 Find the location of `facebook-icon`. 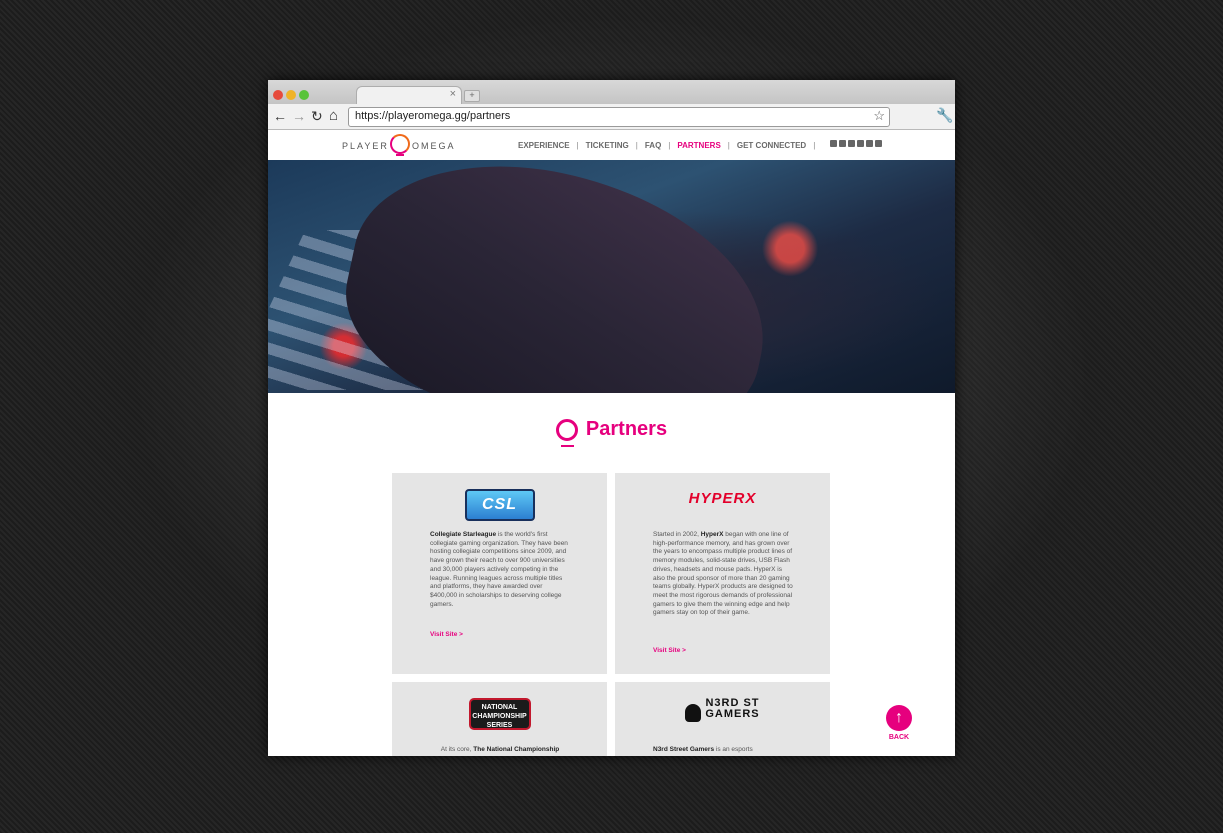

facebook-icon is located at coordinates (833, 143).